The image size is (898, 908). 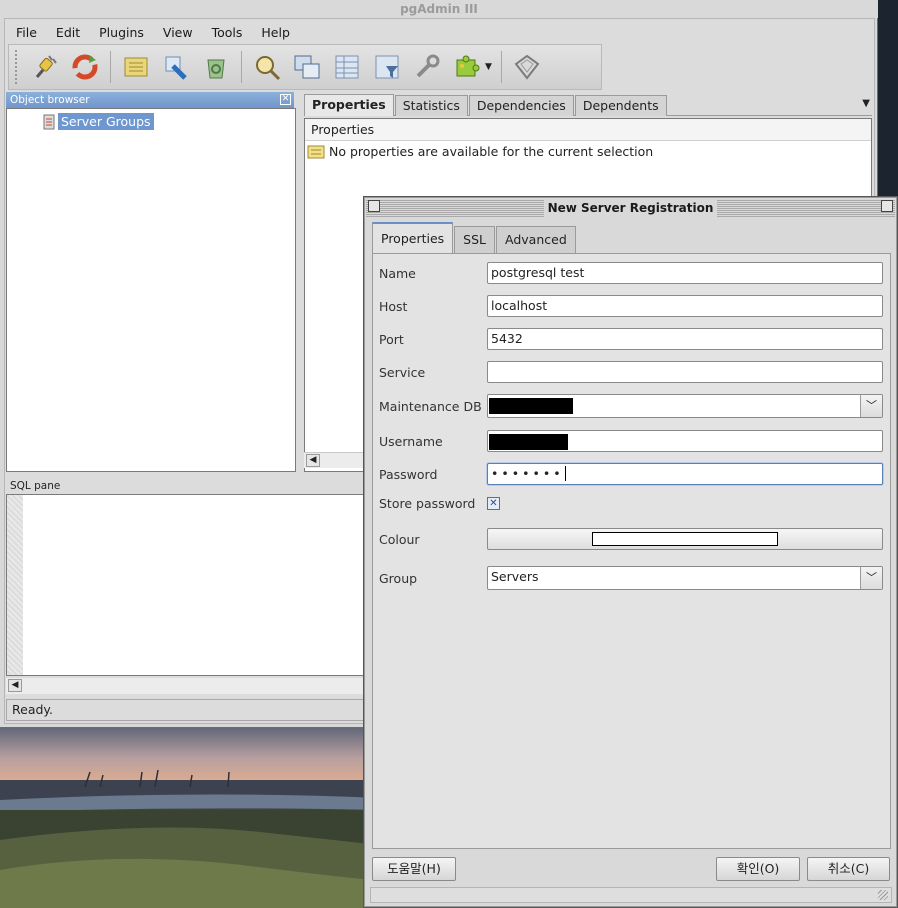 What do you see at coordinates (17, 67) in the screenshot?
I see `toolbar-grip` at bounding box center [17, 67].